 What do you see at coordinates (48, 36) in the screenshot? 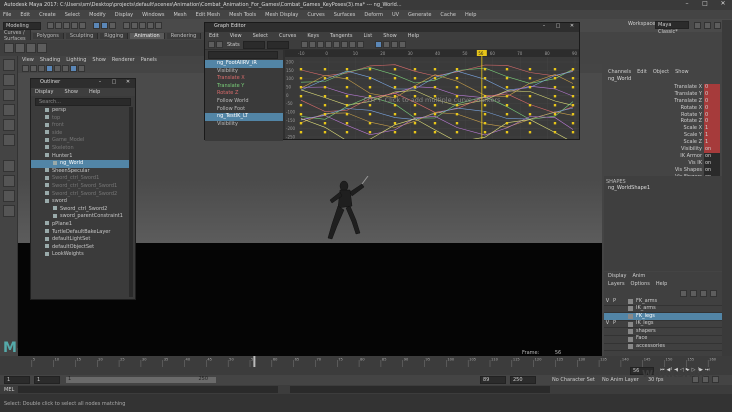
I see `shelf-tab: Polygons` at bounding box center [48, 36].